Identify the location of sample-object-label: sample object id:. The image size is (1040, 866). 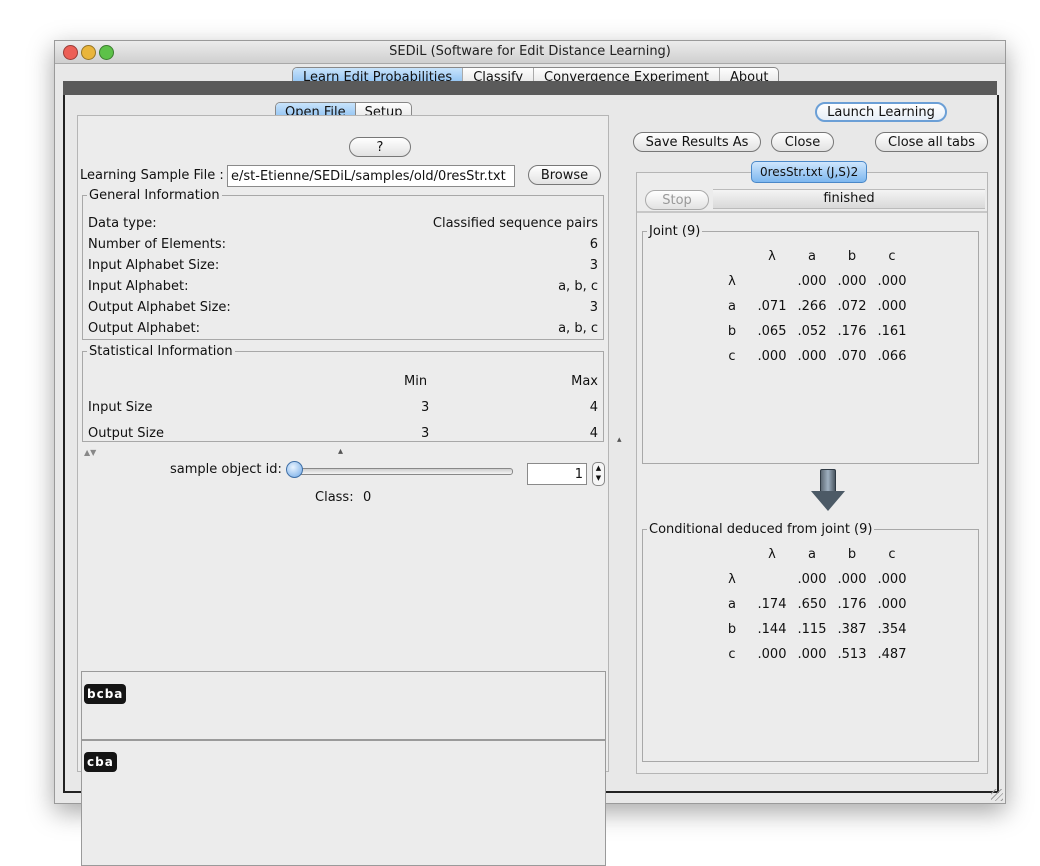
(226, 469).